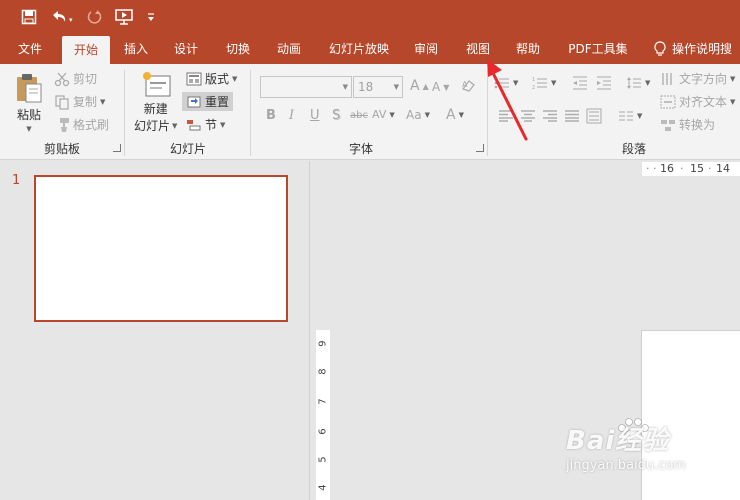  I want to click on undo-icon: ▾, so click(63, 17).